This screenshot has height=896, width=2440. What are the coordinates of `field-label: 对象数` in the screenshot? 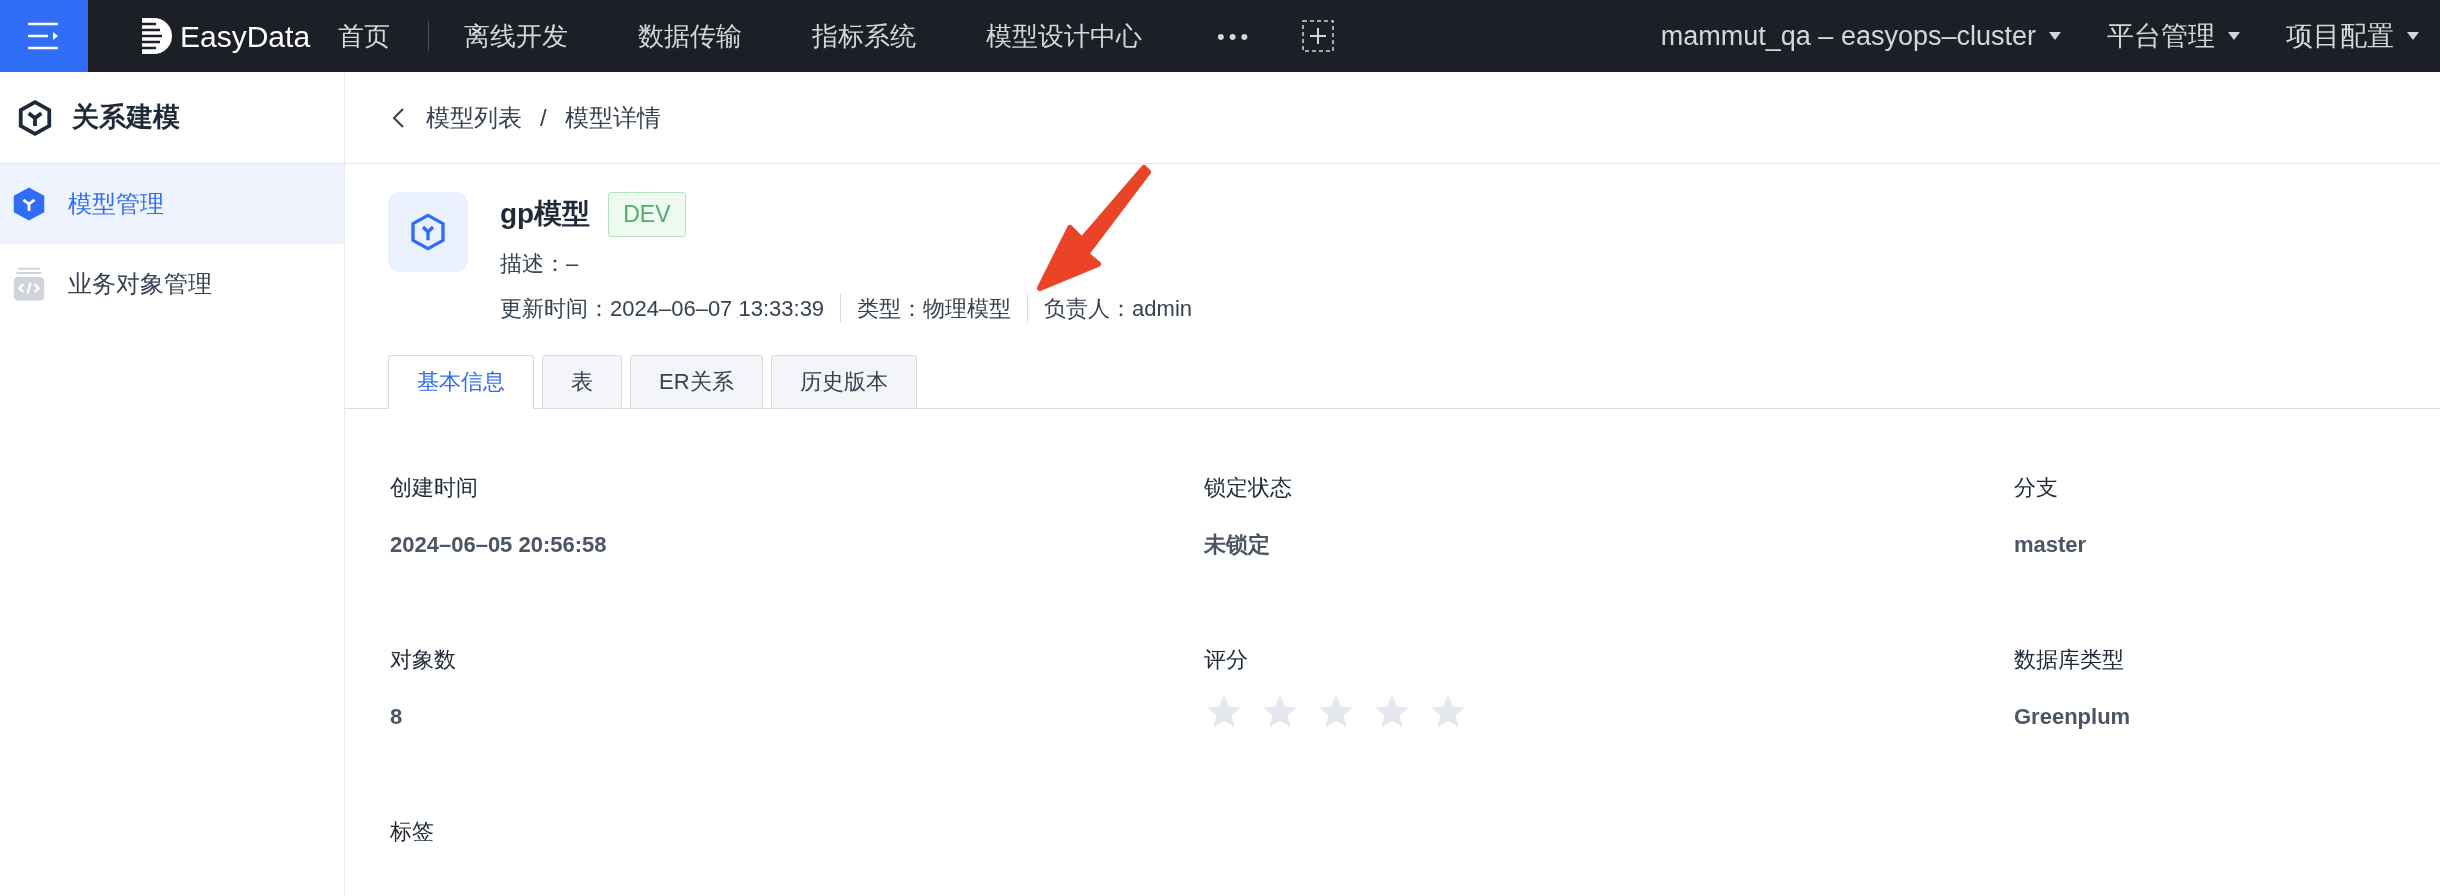 It's located at (423, 659).